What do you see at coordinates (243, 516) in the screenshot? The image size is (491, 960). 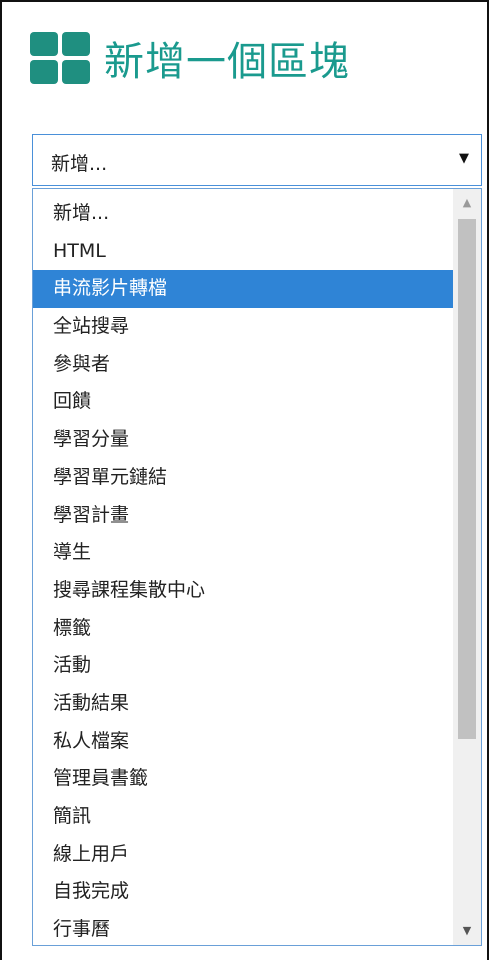 I see `dropdown-option: 學習計畫` at bounding box center [243, 516].